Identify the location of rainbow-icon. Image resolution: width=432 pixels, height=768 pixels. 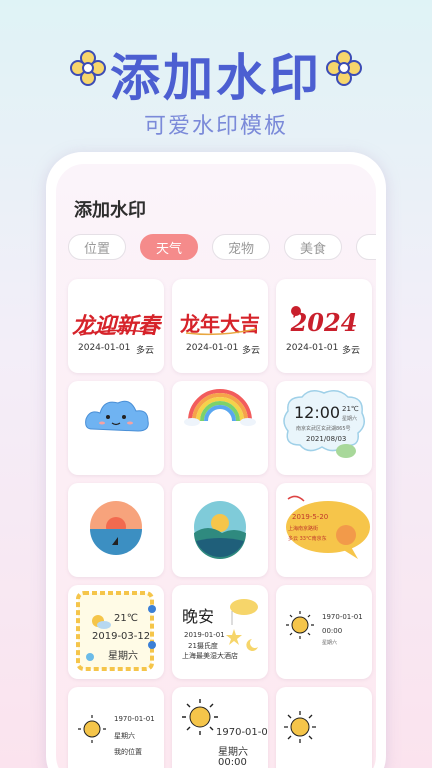
(220, 407).